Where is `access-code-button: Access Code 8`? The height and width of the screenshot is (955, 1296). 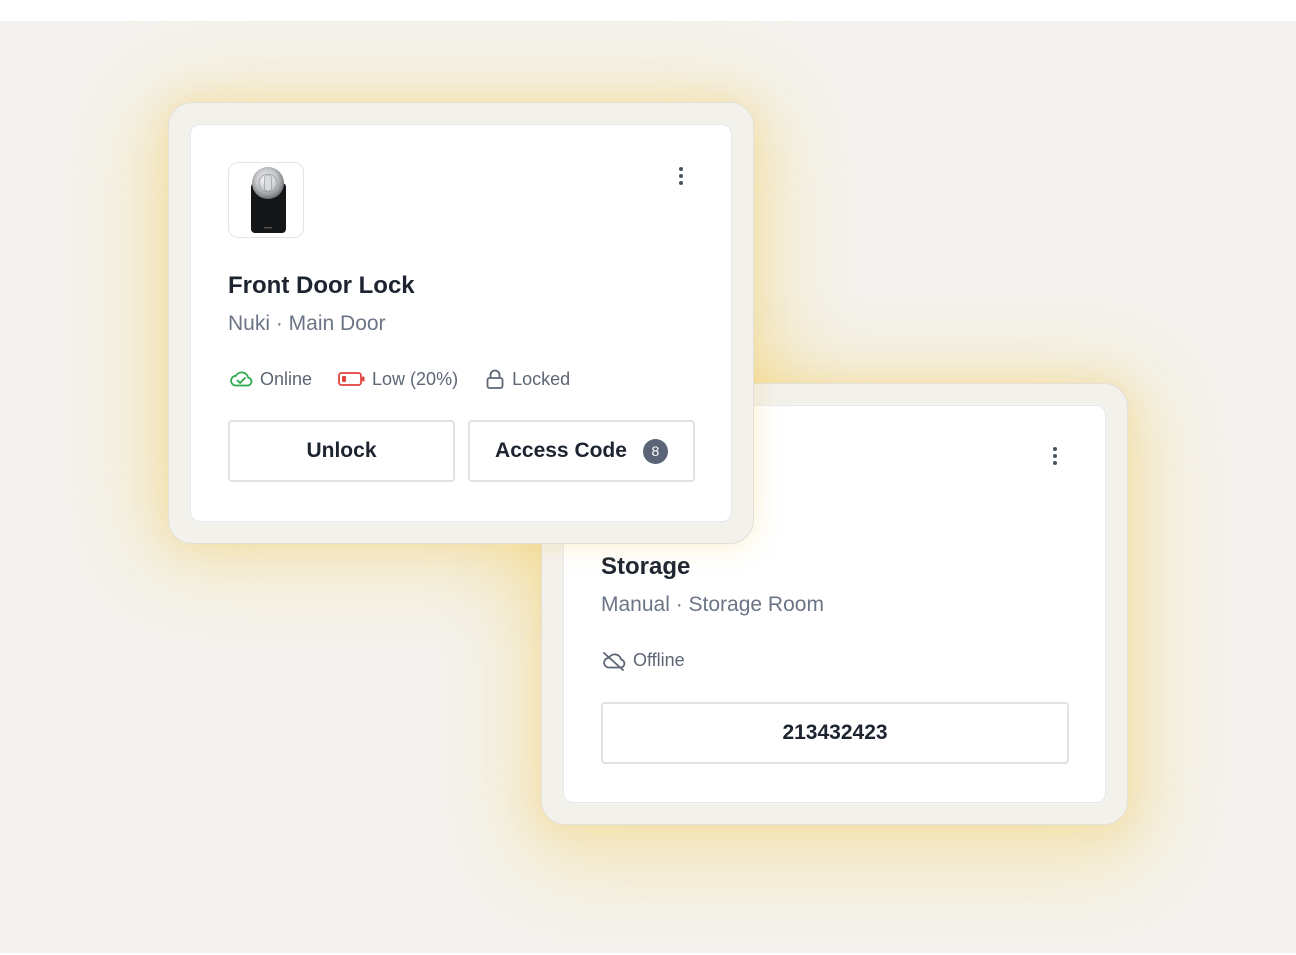
access-code-button: Access Code 8 is located at coordinates (581, 451).